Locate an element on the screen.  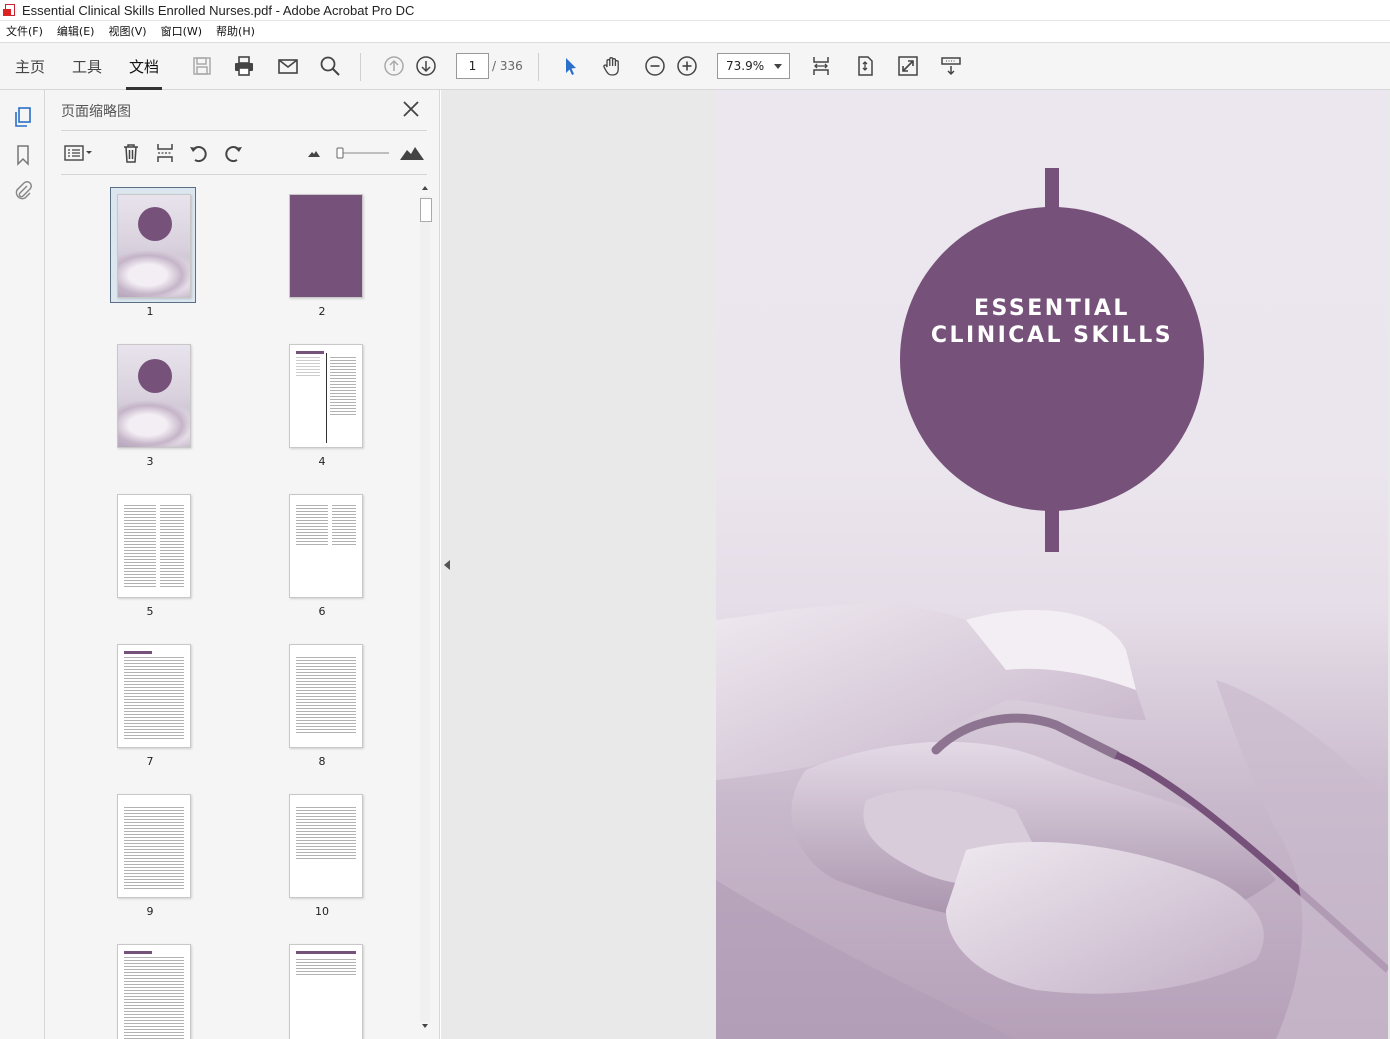
scrollbar-thumb is located at coordinates (426, 210).